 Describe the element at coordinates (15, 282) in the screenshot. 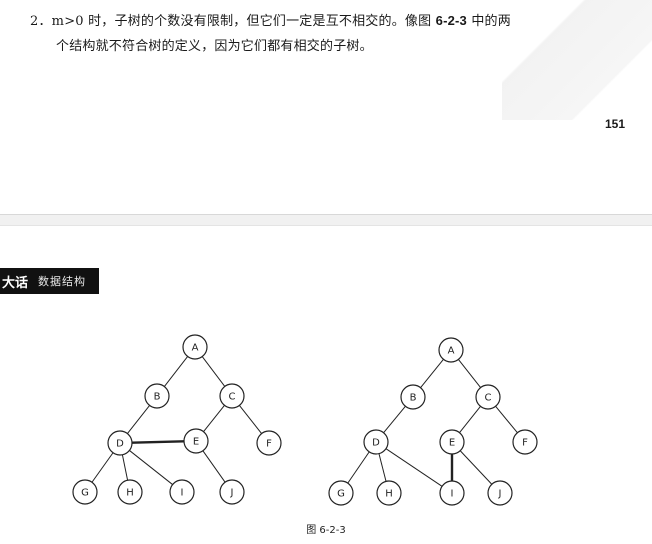

I see `header-left-label: 大话` at that location.